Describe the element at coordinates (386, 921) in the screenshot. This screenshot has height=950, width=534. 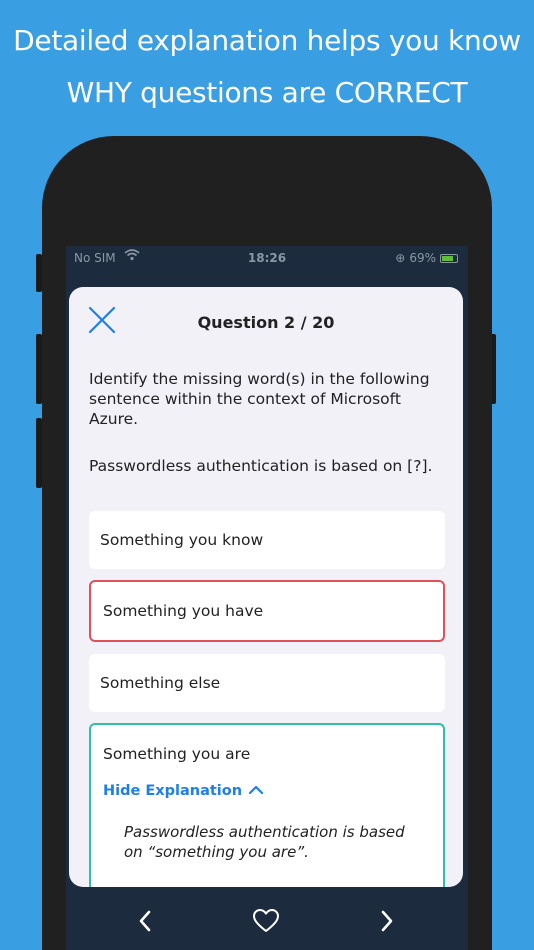
I see `chevron-right-icon` at that location.